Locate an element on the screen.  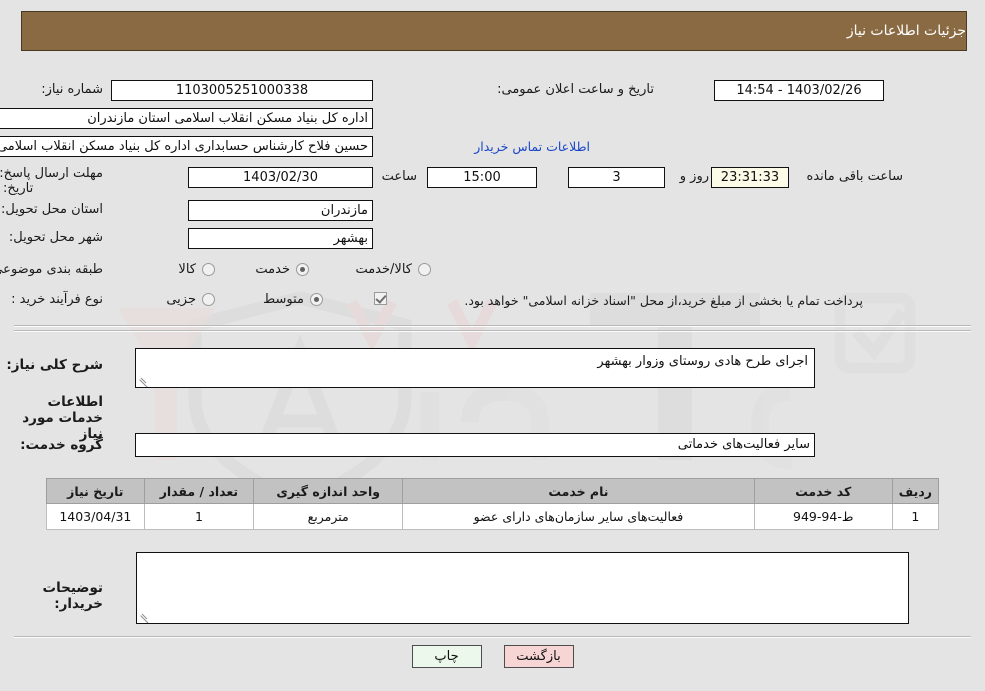
province-field: مازندران is located at coordinates (280, 210).